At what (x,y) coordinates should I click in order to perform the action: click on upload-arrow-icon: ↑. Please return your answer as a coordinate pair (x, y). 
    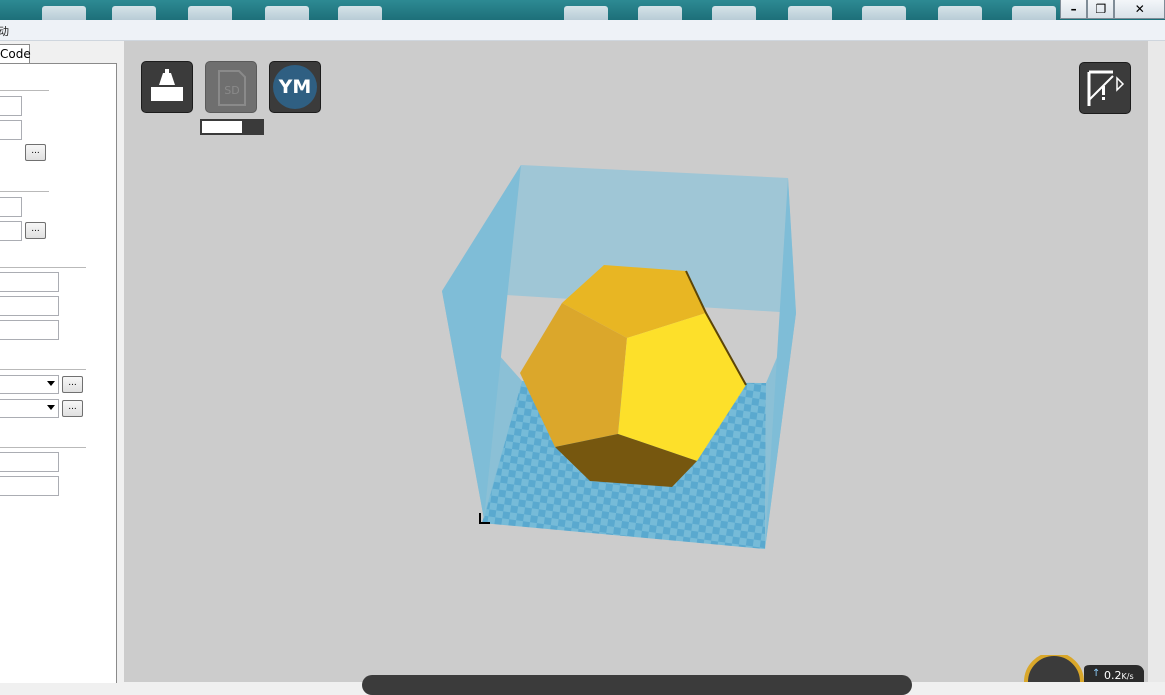
    Looking at the image, I should click on (1096, 673).